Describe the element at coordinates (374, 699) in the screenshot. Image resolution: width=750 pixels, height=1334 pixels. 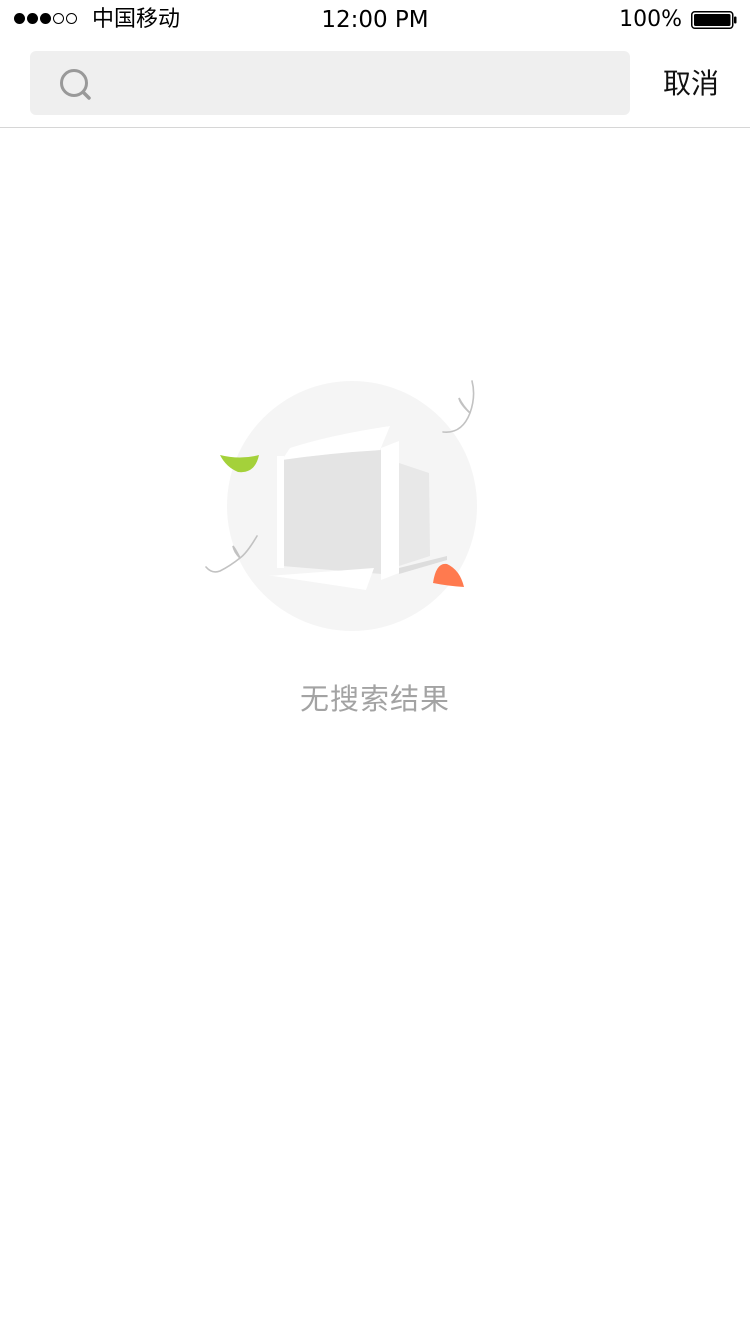
I see `empty-state-message: 无搜索结果` at that location.